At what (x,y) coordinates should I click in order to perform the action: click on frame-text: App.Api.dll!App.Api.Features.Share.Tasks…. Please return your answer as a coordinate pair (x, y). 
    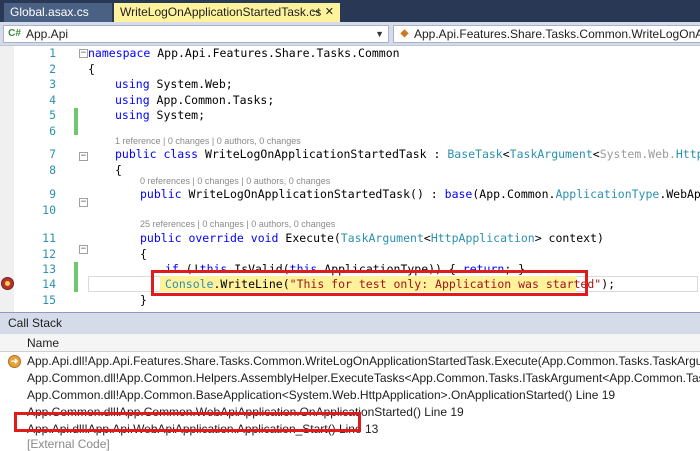
    Looking at the image, I should click on (363, 361).